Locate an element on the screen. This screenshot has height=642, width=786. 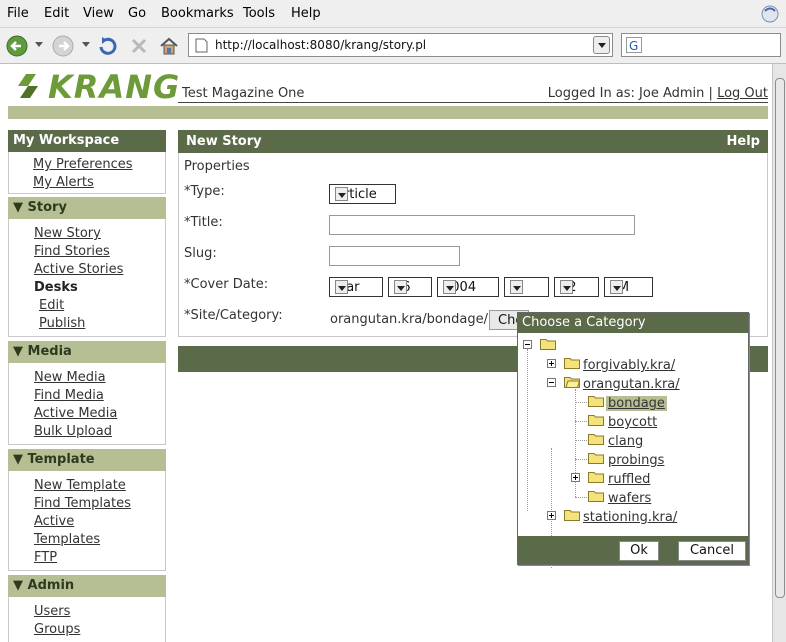
admin-section-title: Admin is located at coordinates (51, 585).